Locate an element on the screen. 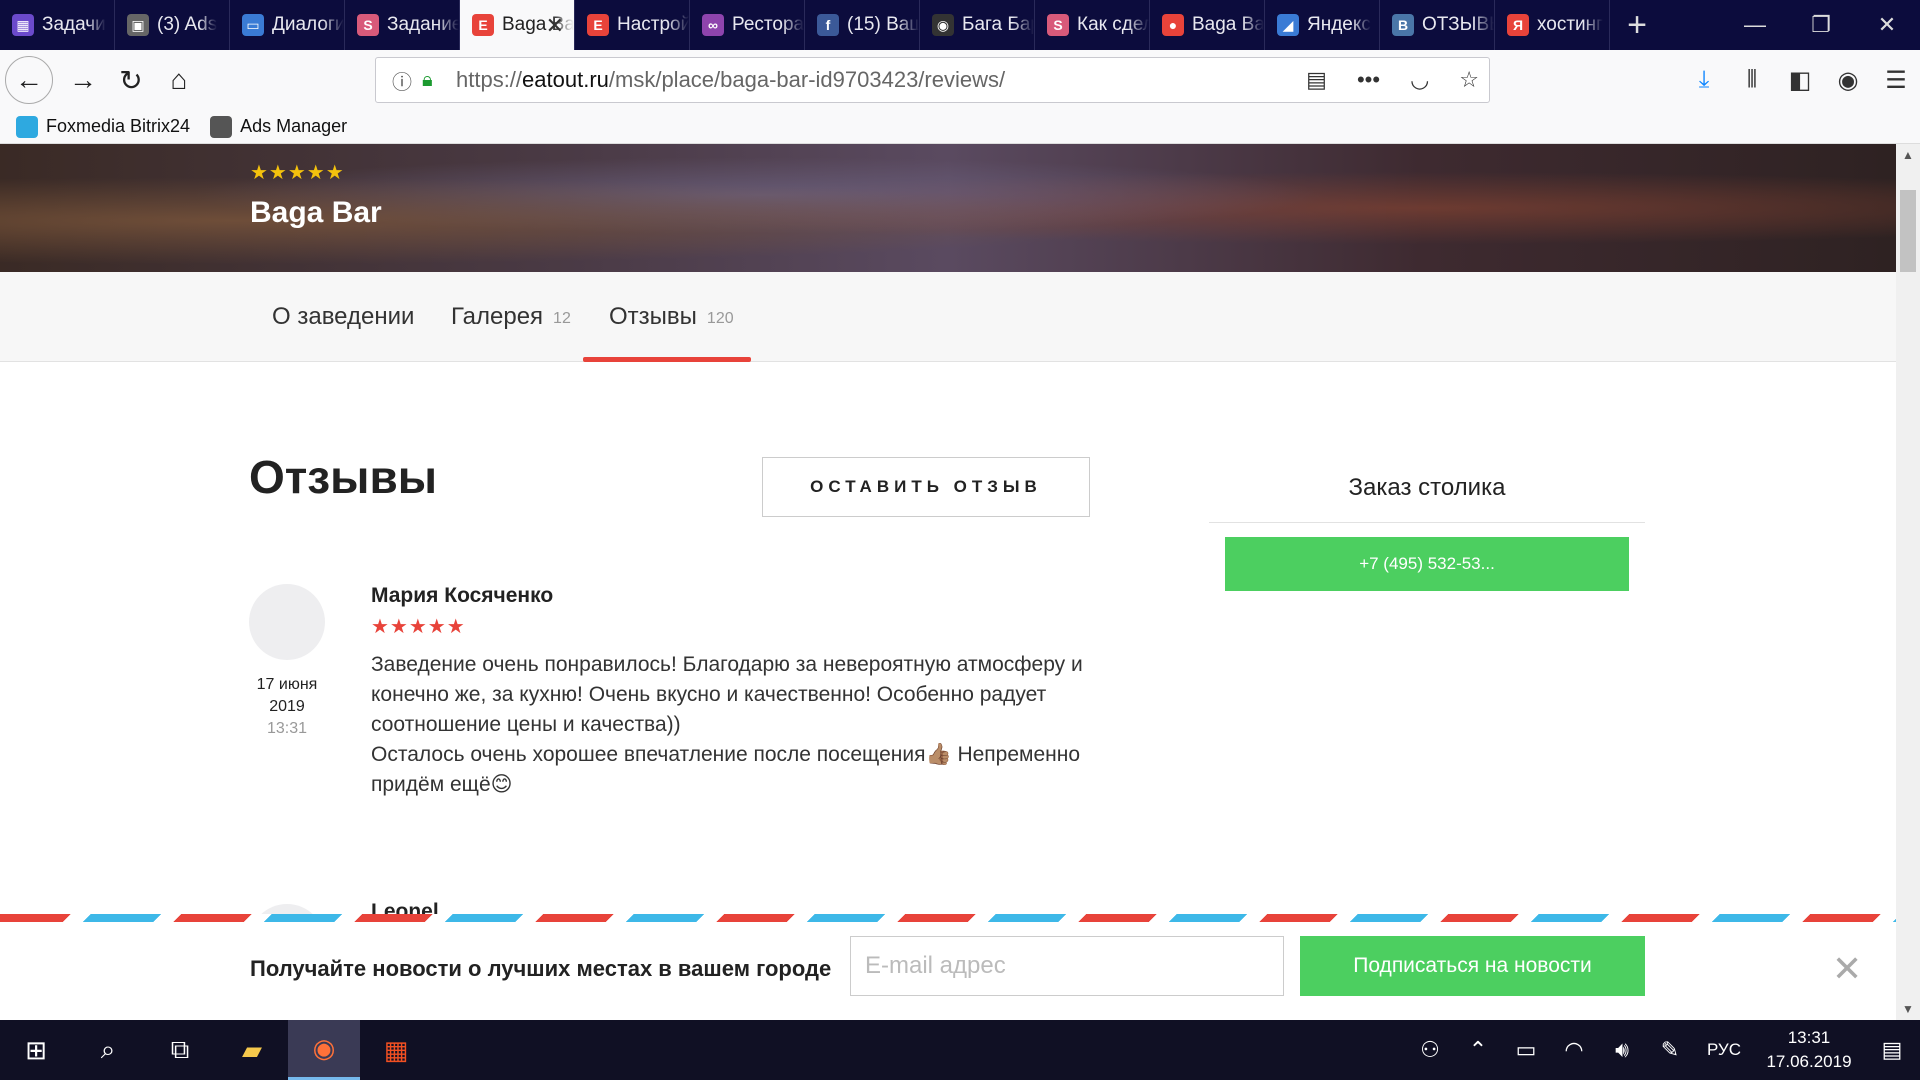 The width and height of the screenshot is (1920, 1080). back-arrow-icon: ← is located at coordinates (29, 80).